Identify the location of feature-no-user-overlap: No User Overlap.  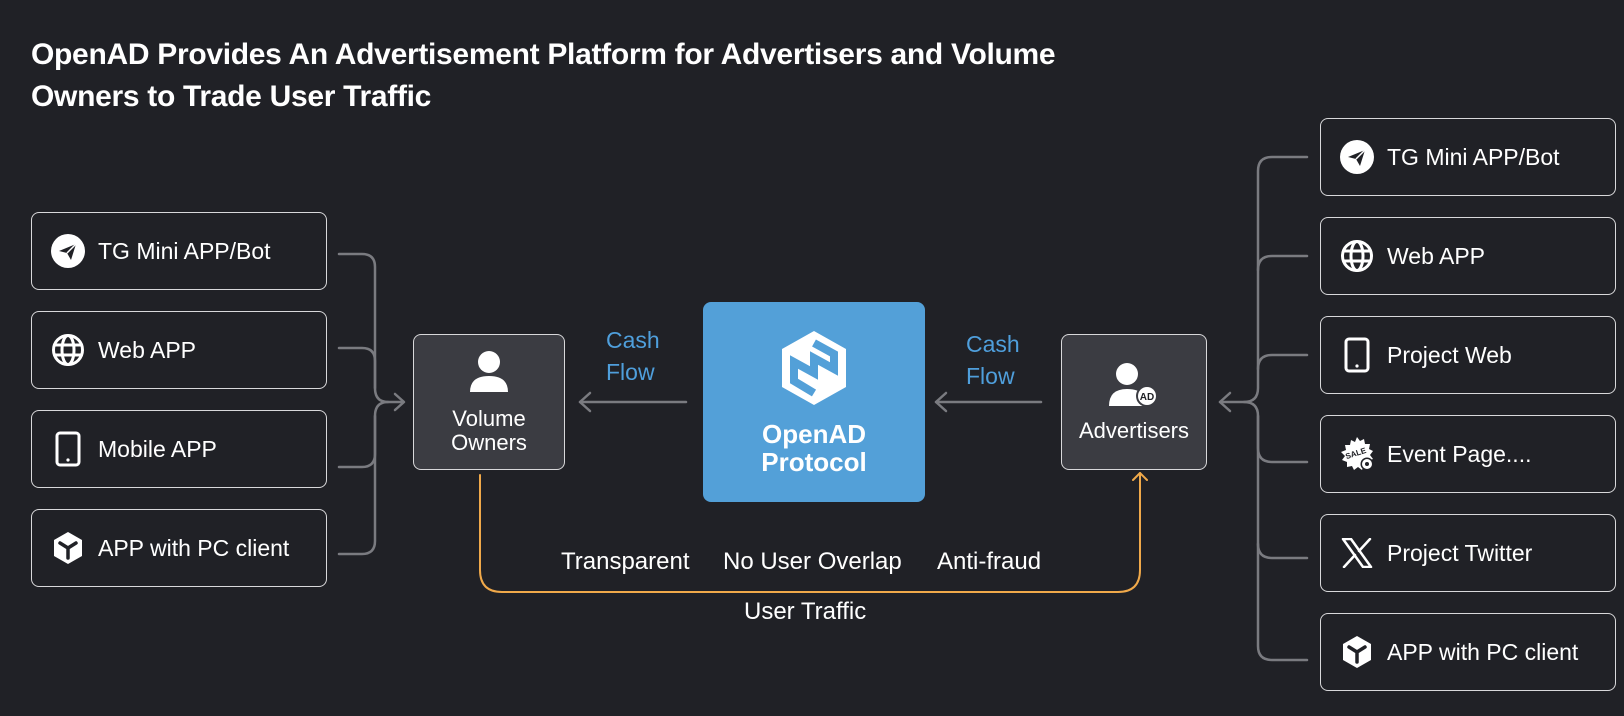
(812, 561).